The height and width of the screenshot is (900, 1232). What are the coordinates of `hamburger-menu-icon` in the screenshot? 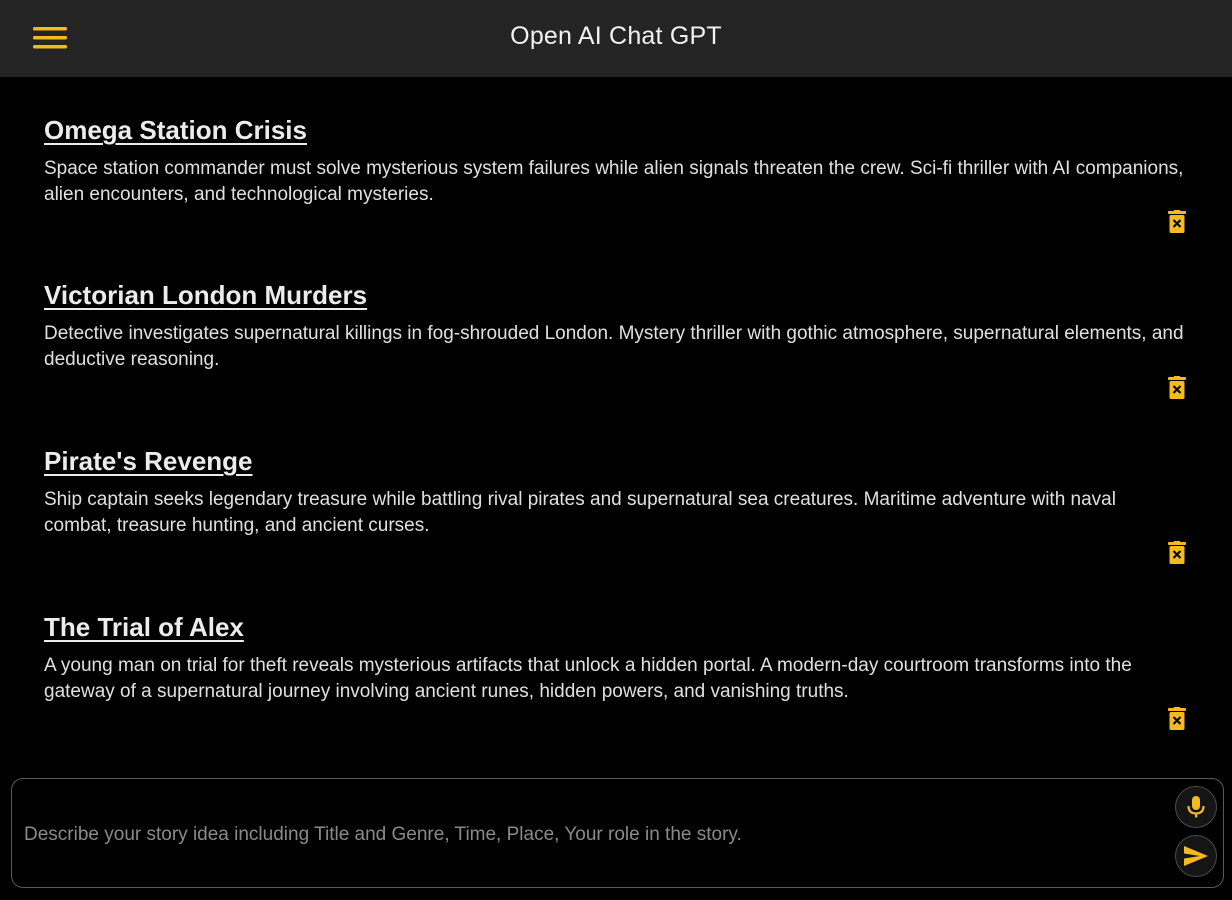 It's located at (50, 38).